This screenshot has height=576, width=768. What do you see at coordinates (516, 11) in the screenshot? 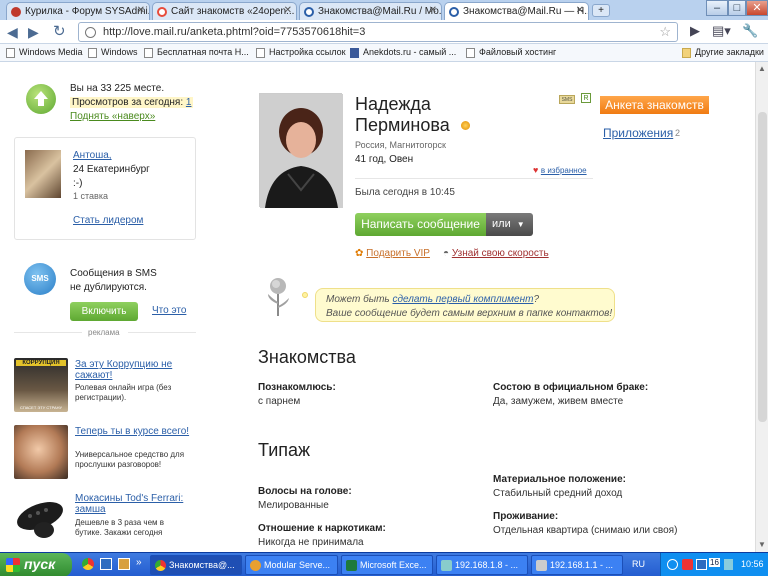
I see `tab-mail-love-active: Знакомства@Mail.Ru — Н... ✕` at bounding box center [516, 11].